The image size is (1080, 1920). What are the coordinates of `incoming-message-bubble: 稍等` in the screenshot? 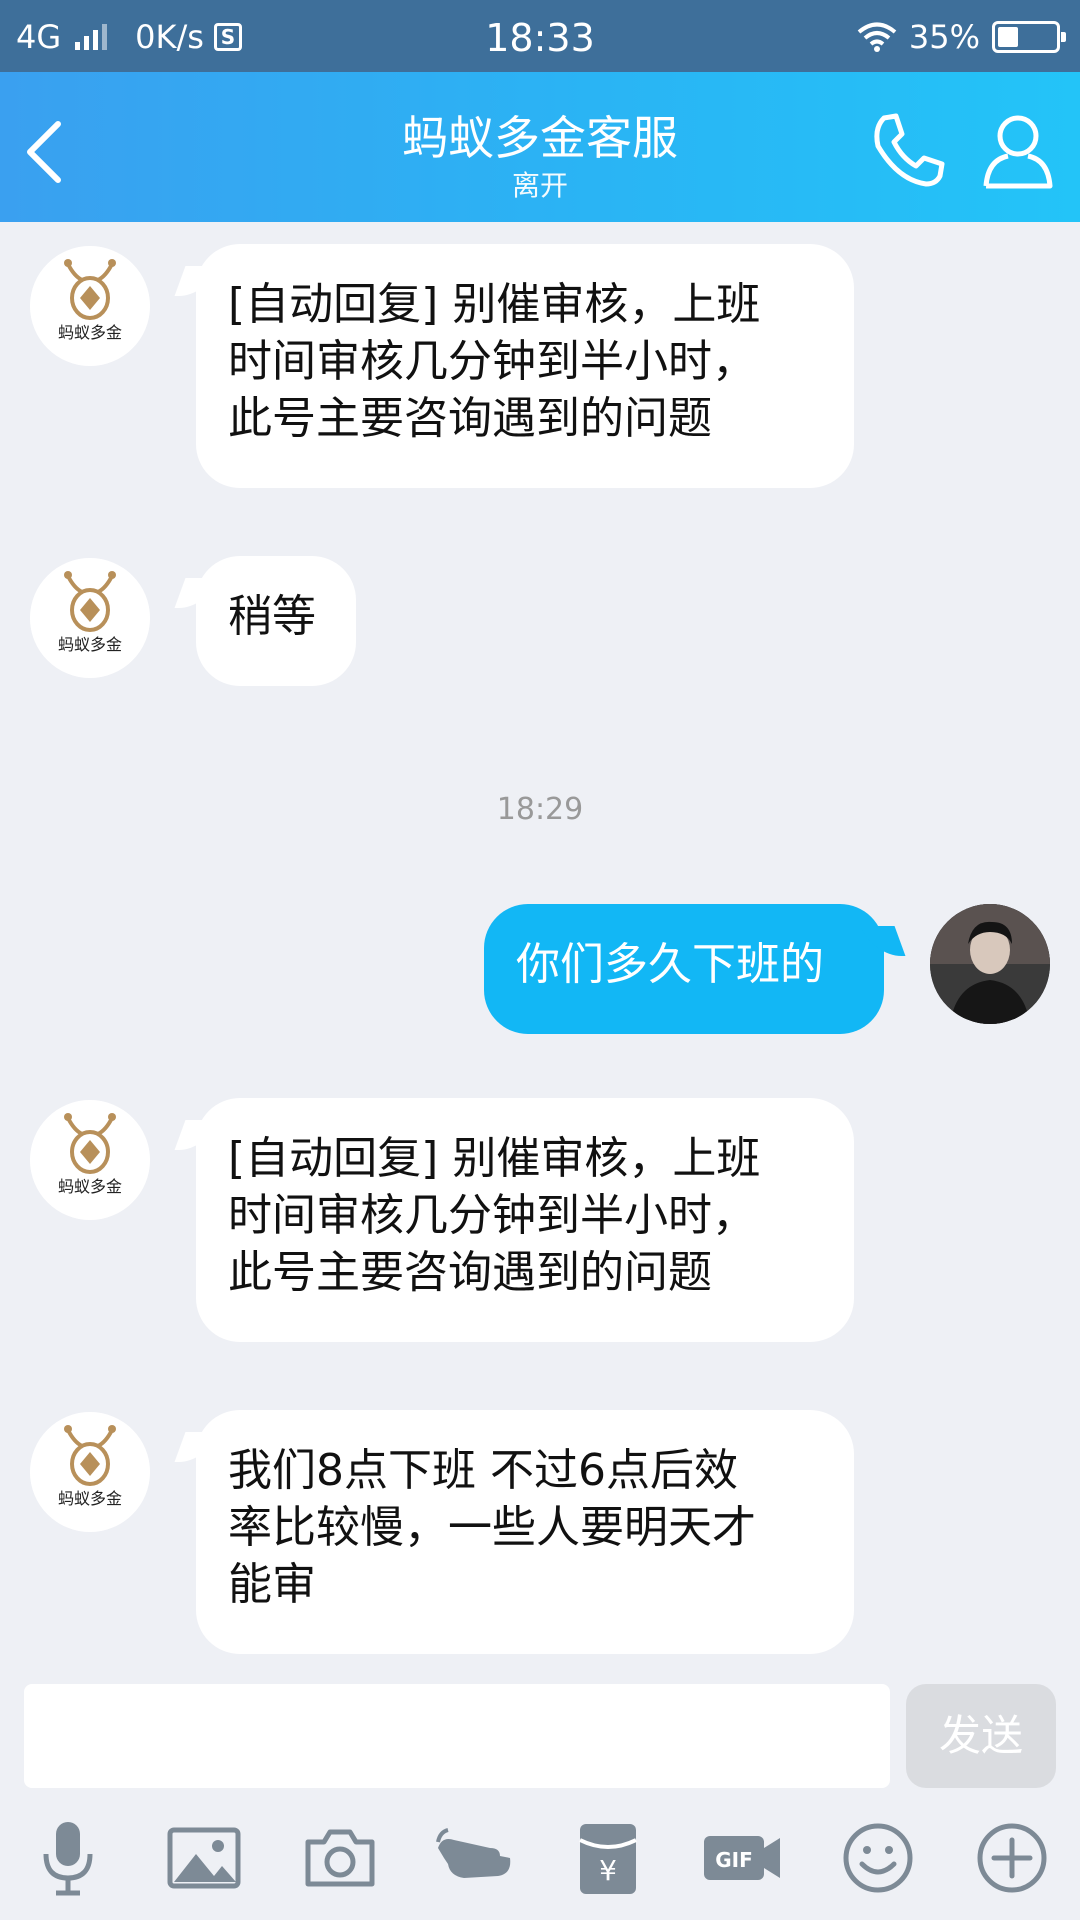 It's located at (276, 621).